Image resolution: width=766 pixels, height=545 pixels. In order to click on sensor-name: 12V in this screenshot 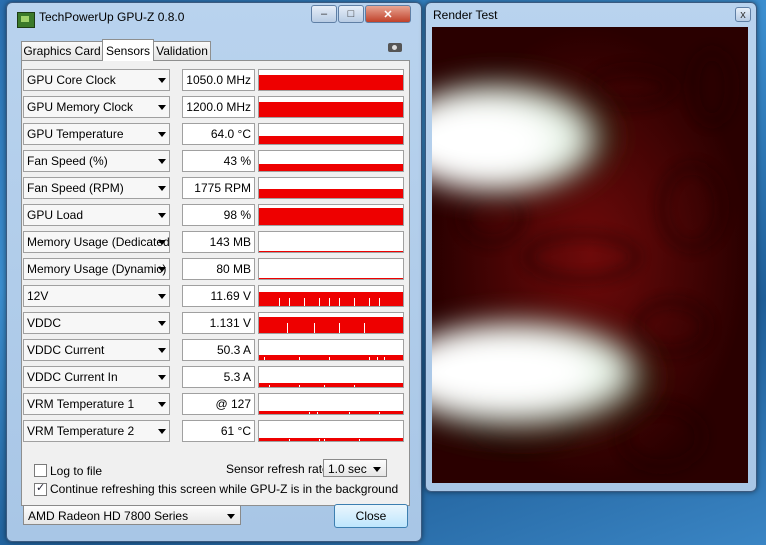, I will do `click(38, 296)`.